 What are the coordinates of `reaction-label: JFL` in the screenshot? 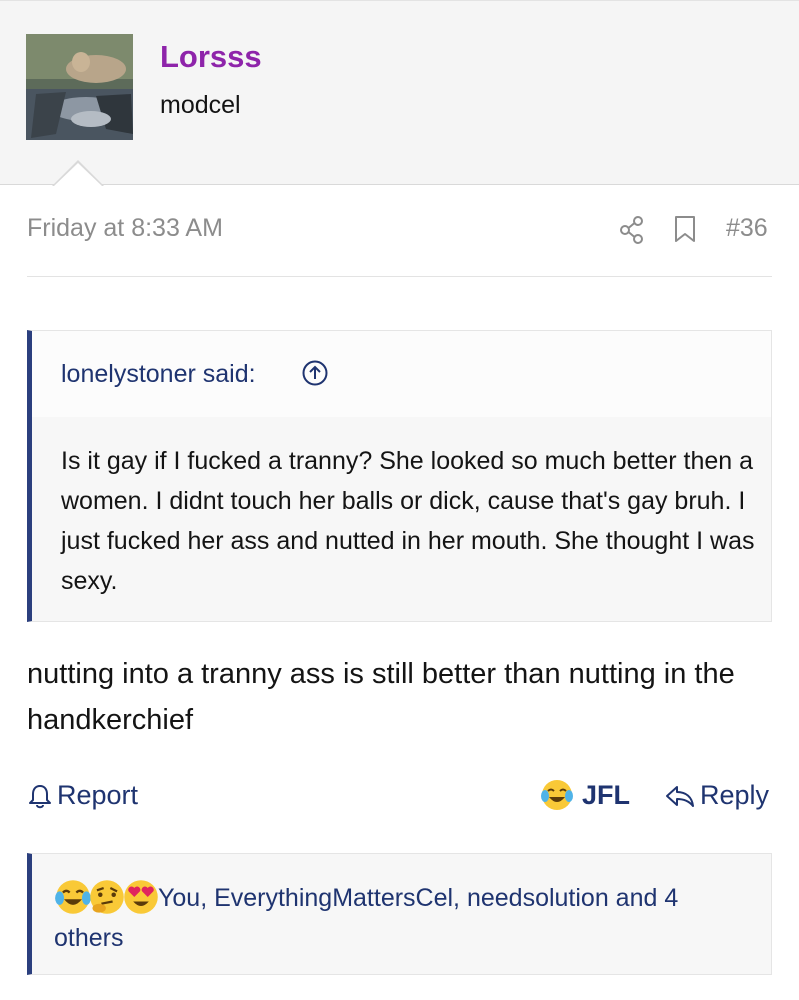 It's located at (606, 794).